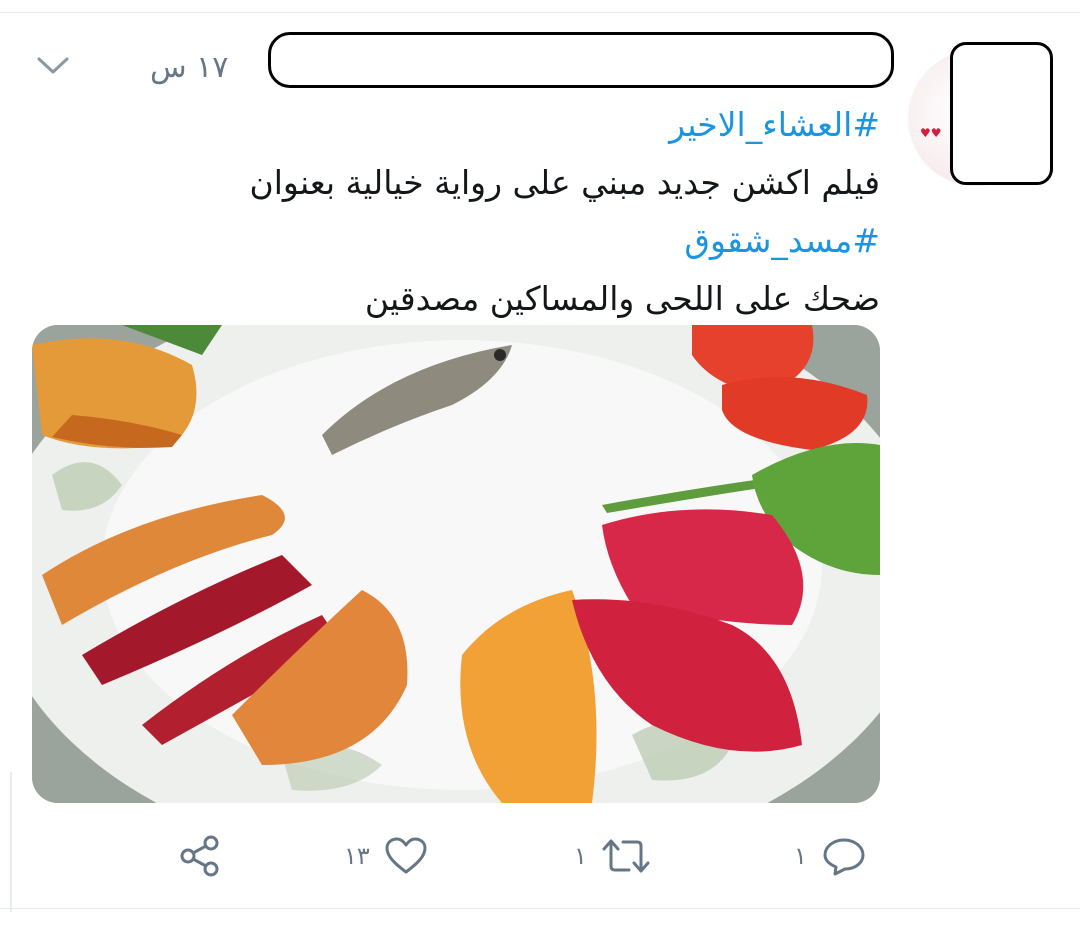 The image size is (1080, 930). I want to click on tweet-line: ضحك على اللحى والمساكين مصدقين, so click(622, 298).